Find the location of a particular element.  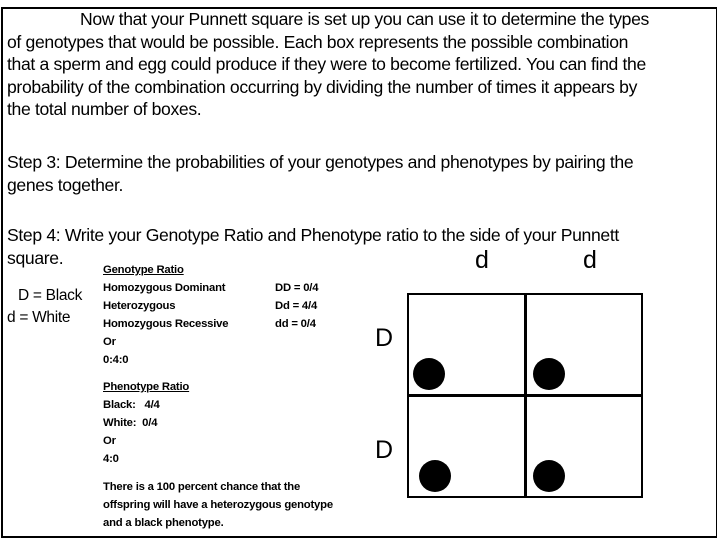

genotype-label: Heterozygous is located at coordinates (139, 306).